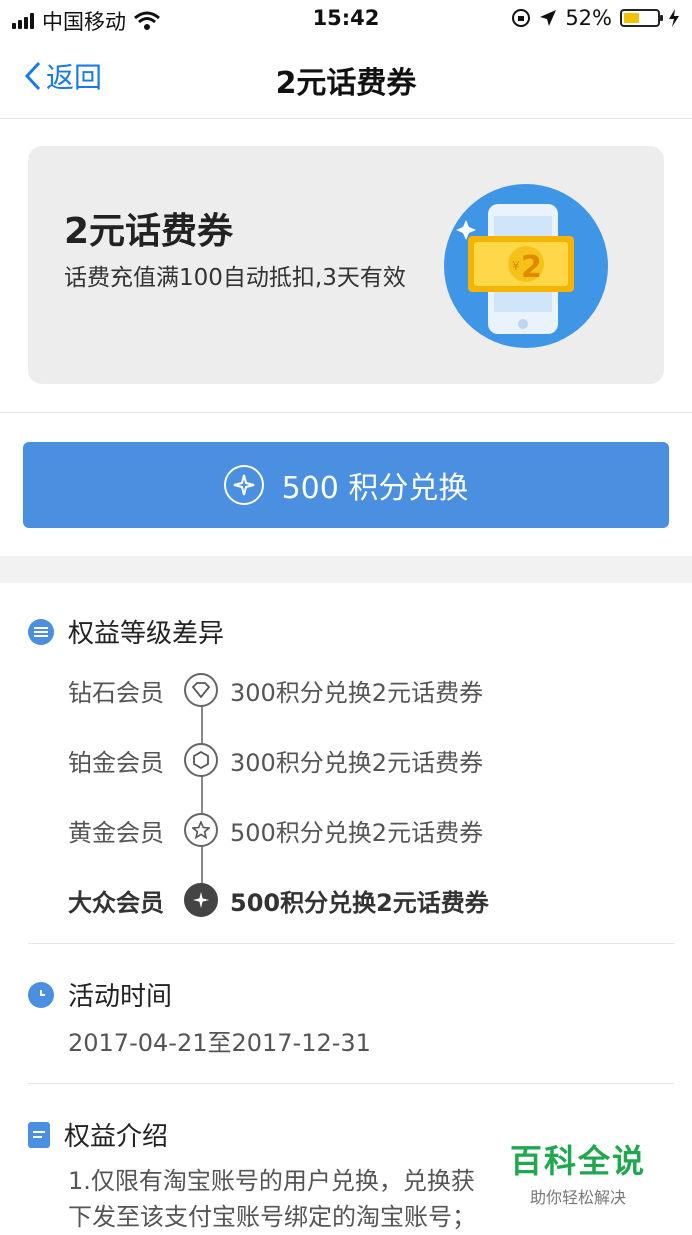 This screenshot has height=1235, width=692. What do you see at coordinates (641, 18) in the screenshot?
I see `battery-icon` at bounding box center [641, 18].